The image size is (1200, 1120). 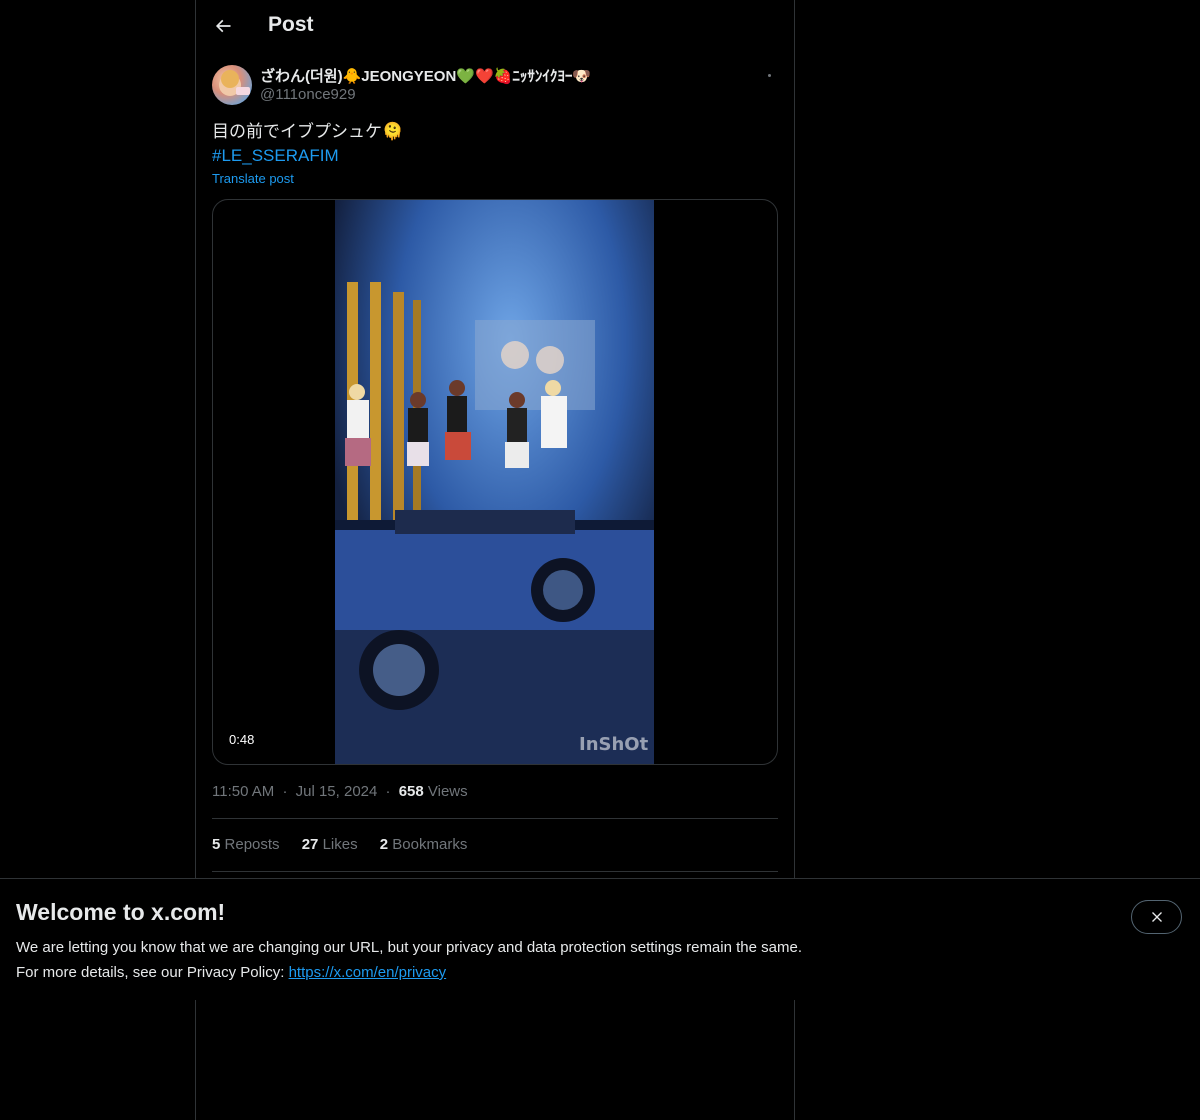 I want to click on reposts-label: Reposts, so click(x=252, y=844).